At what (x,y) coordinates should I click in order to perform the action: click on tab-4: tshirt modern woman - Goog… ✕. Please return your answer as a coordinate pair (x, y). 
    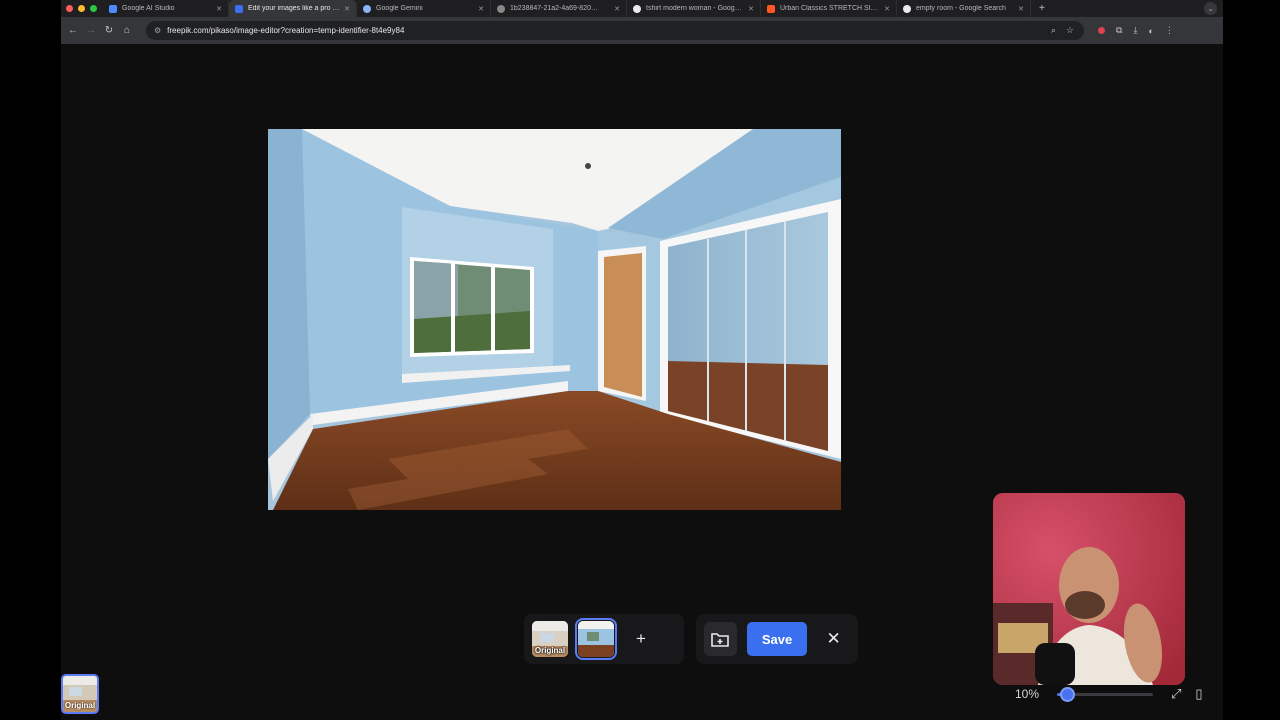
    Looking at the image, I should click on (694, 8).